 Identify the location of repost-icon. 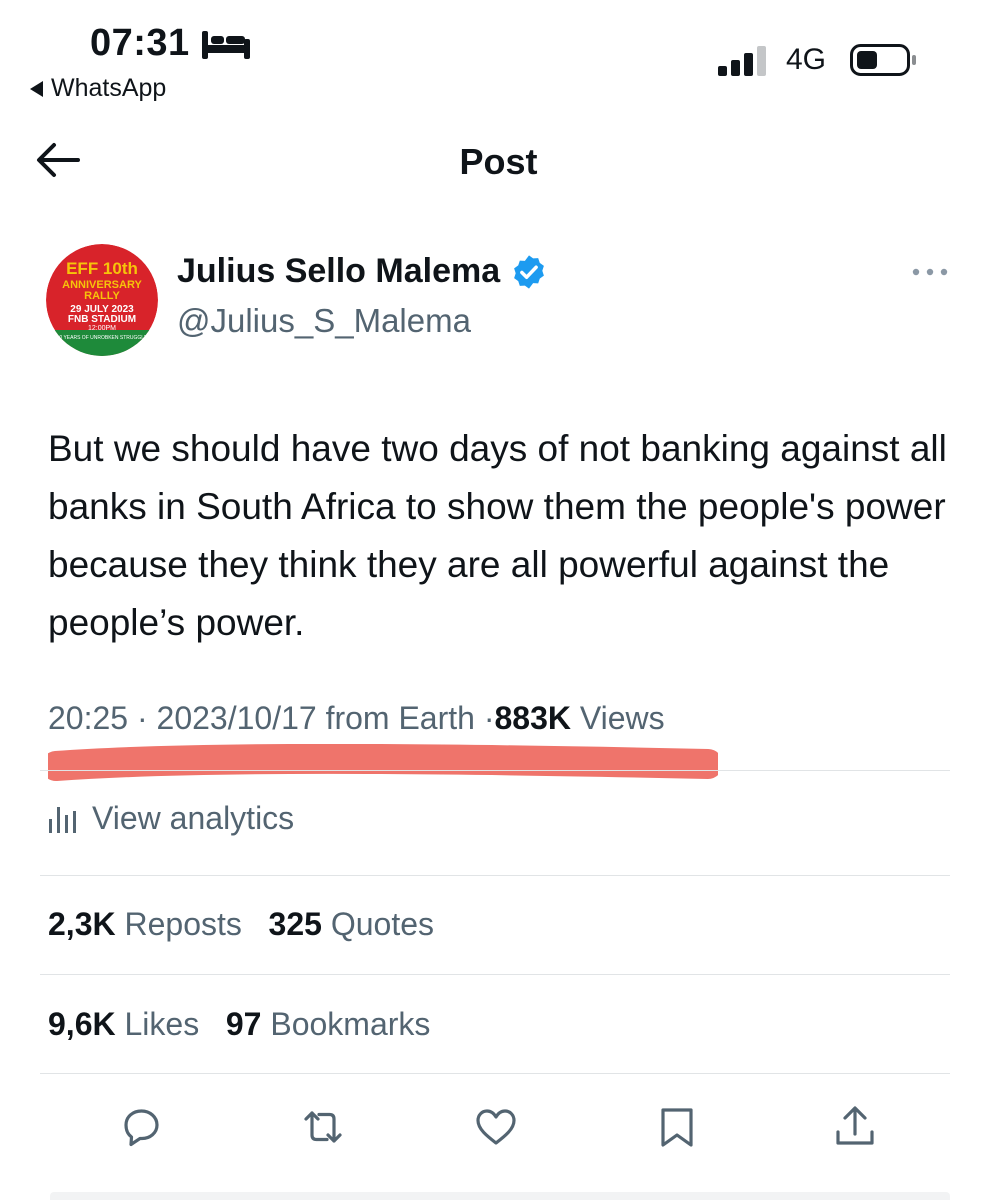
(323, 1127).